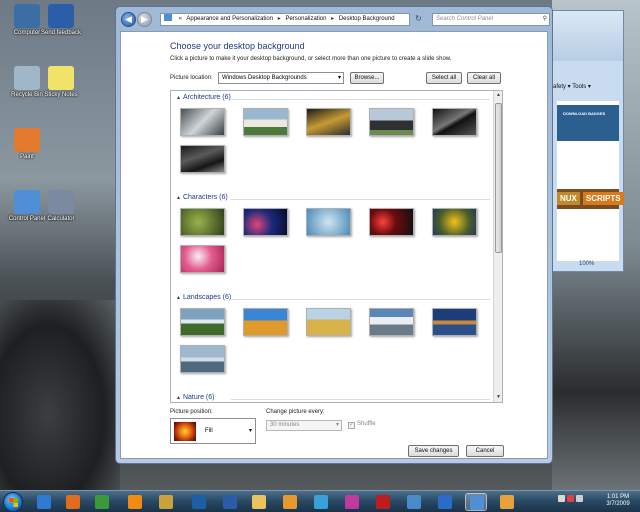 The image size is (640, 512). I want to click on taskbar: 1:01 PM 3/7/2009, so click(320, 501).